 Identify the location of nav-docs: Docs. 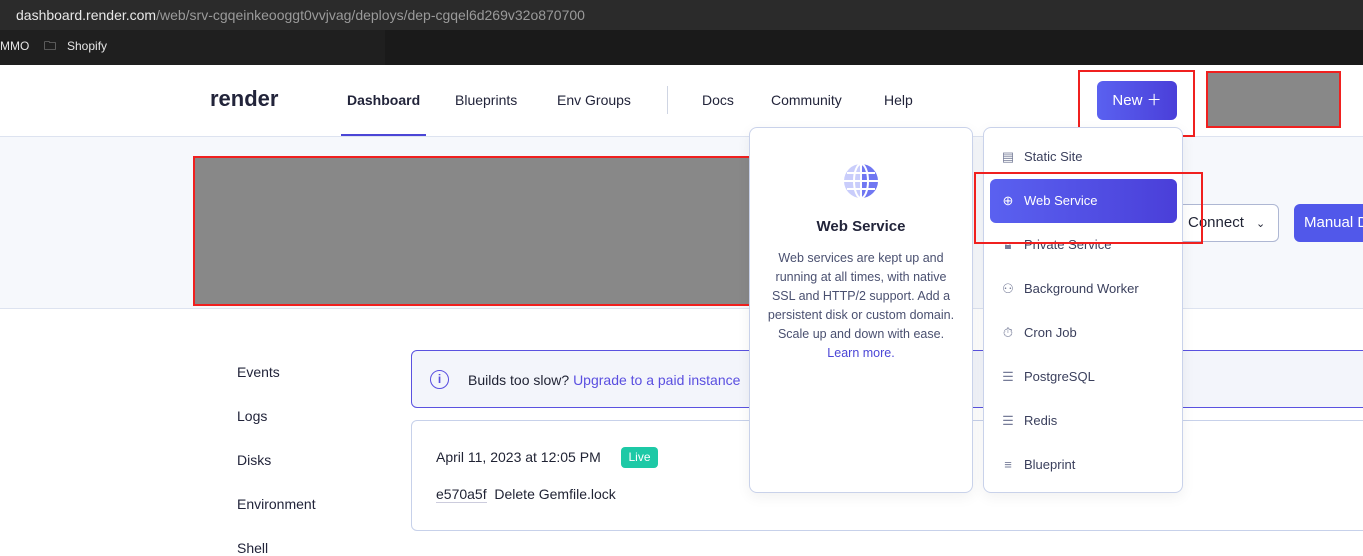
(718, 100).